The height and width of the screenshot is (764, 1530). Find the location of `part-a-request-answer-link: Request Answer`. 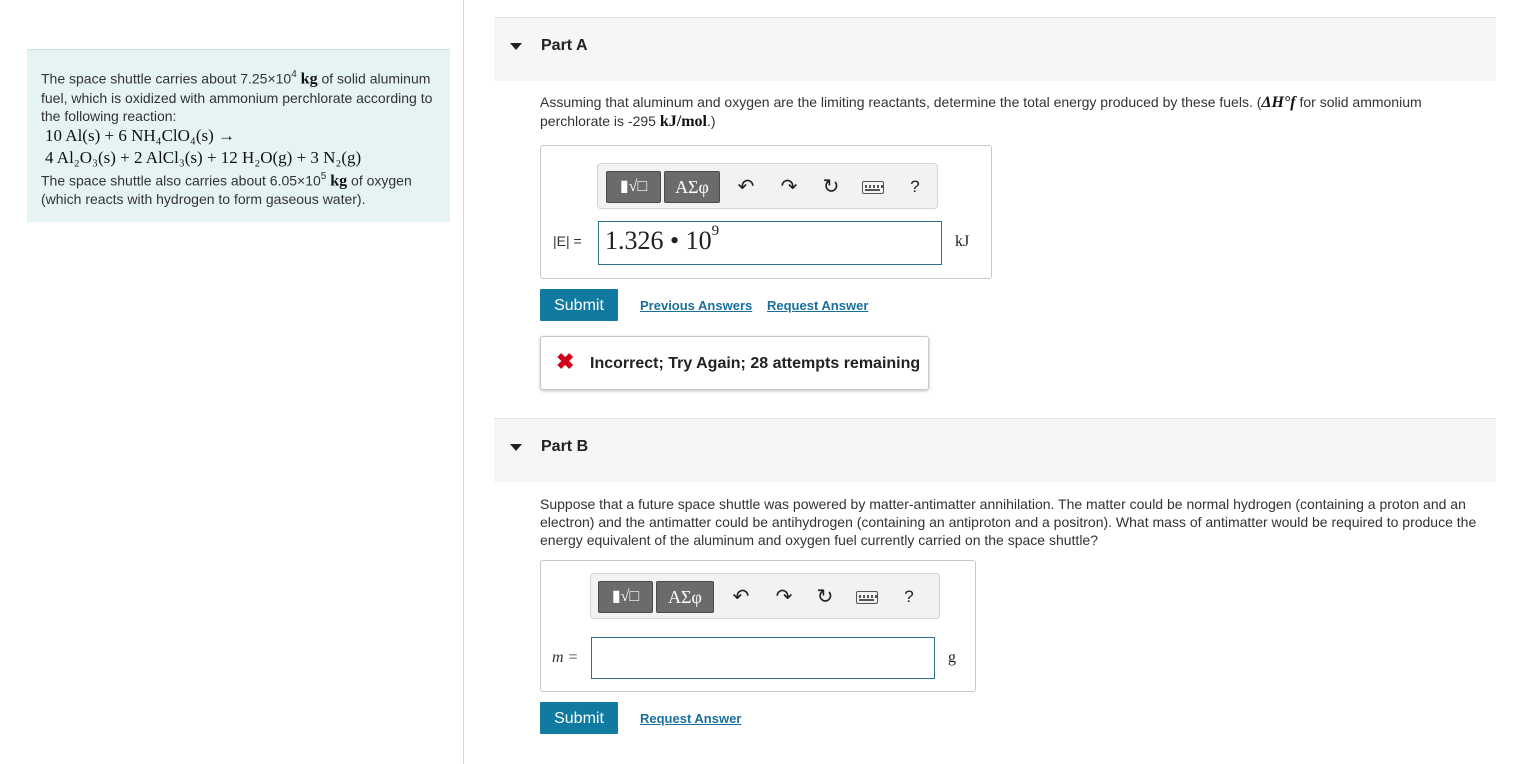

part-a-request-answer-link: Request Answer is located at coordinates (817, 305).